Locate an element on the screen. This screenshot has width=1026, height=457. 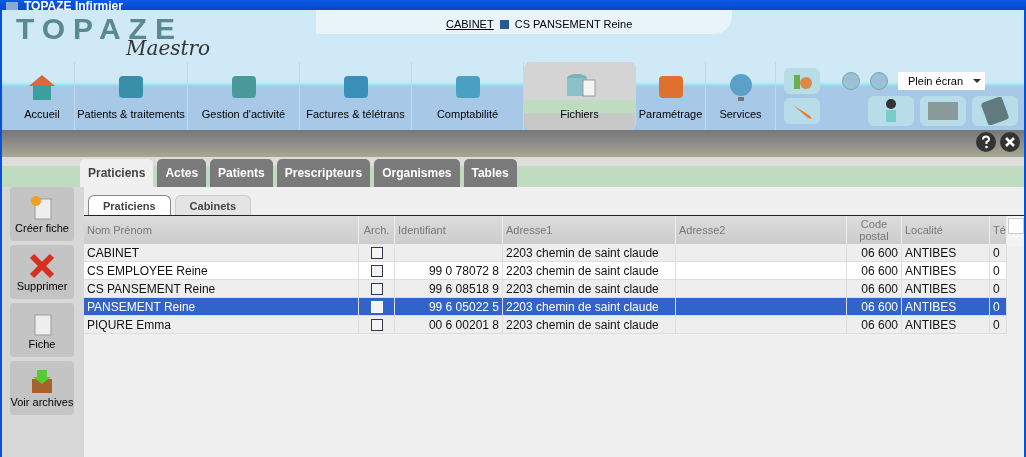
table-cell: PANSEMENT Reine is located at coordinates (221, 306).